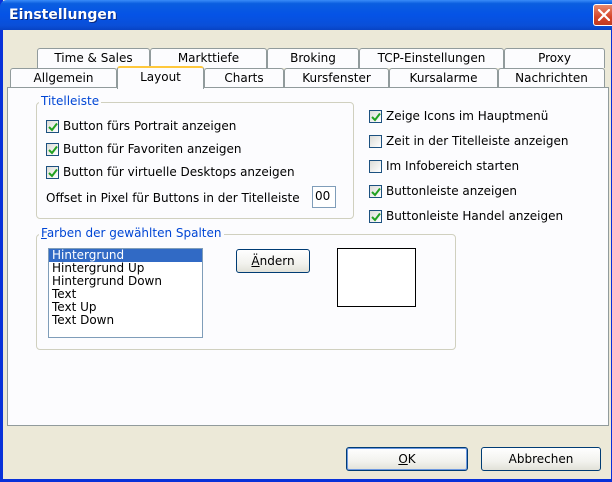 The image size is (612, 482). I want to click on tab-label: Broking, so click(313, 58).